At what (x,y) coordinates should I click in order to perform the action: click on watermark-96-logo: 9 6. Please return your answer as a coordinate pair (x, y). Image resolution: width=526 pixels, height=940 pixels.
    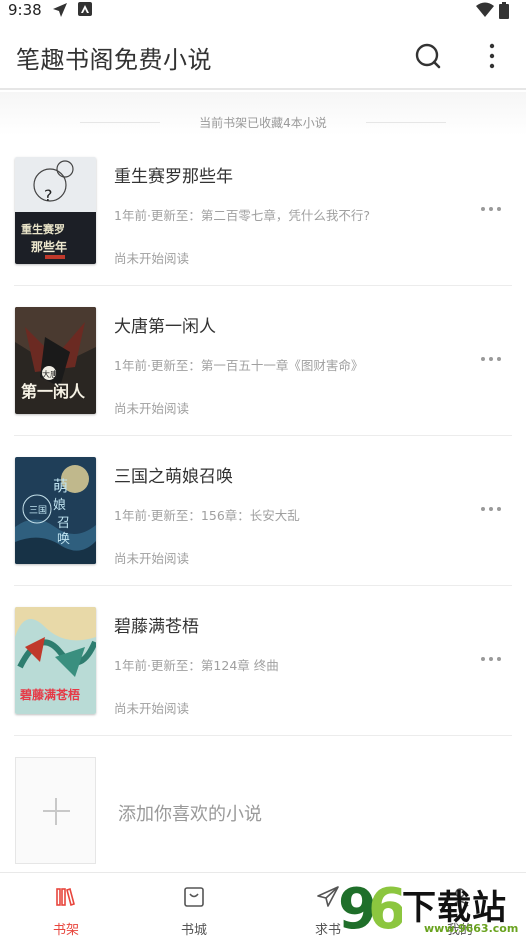
    Looking at the image, I should click on (370, 906).